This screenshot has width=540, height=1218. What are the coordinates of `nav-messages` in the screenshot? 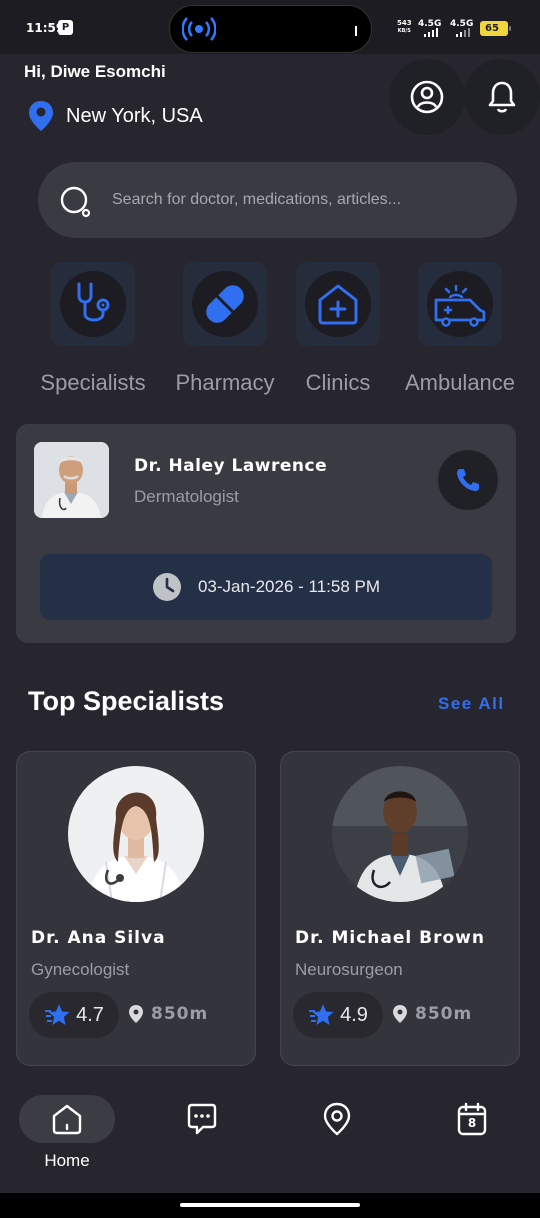 It's located at (202, 1119).